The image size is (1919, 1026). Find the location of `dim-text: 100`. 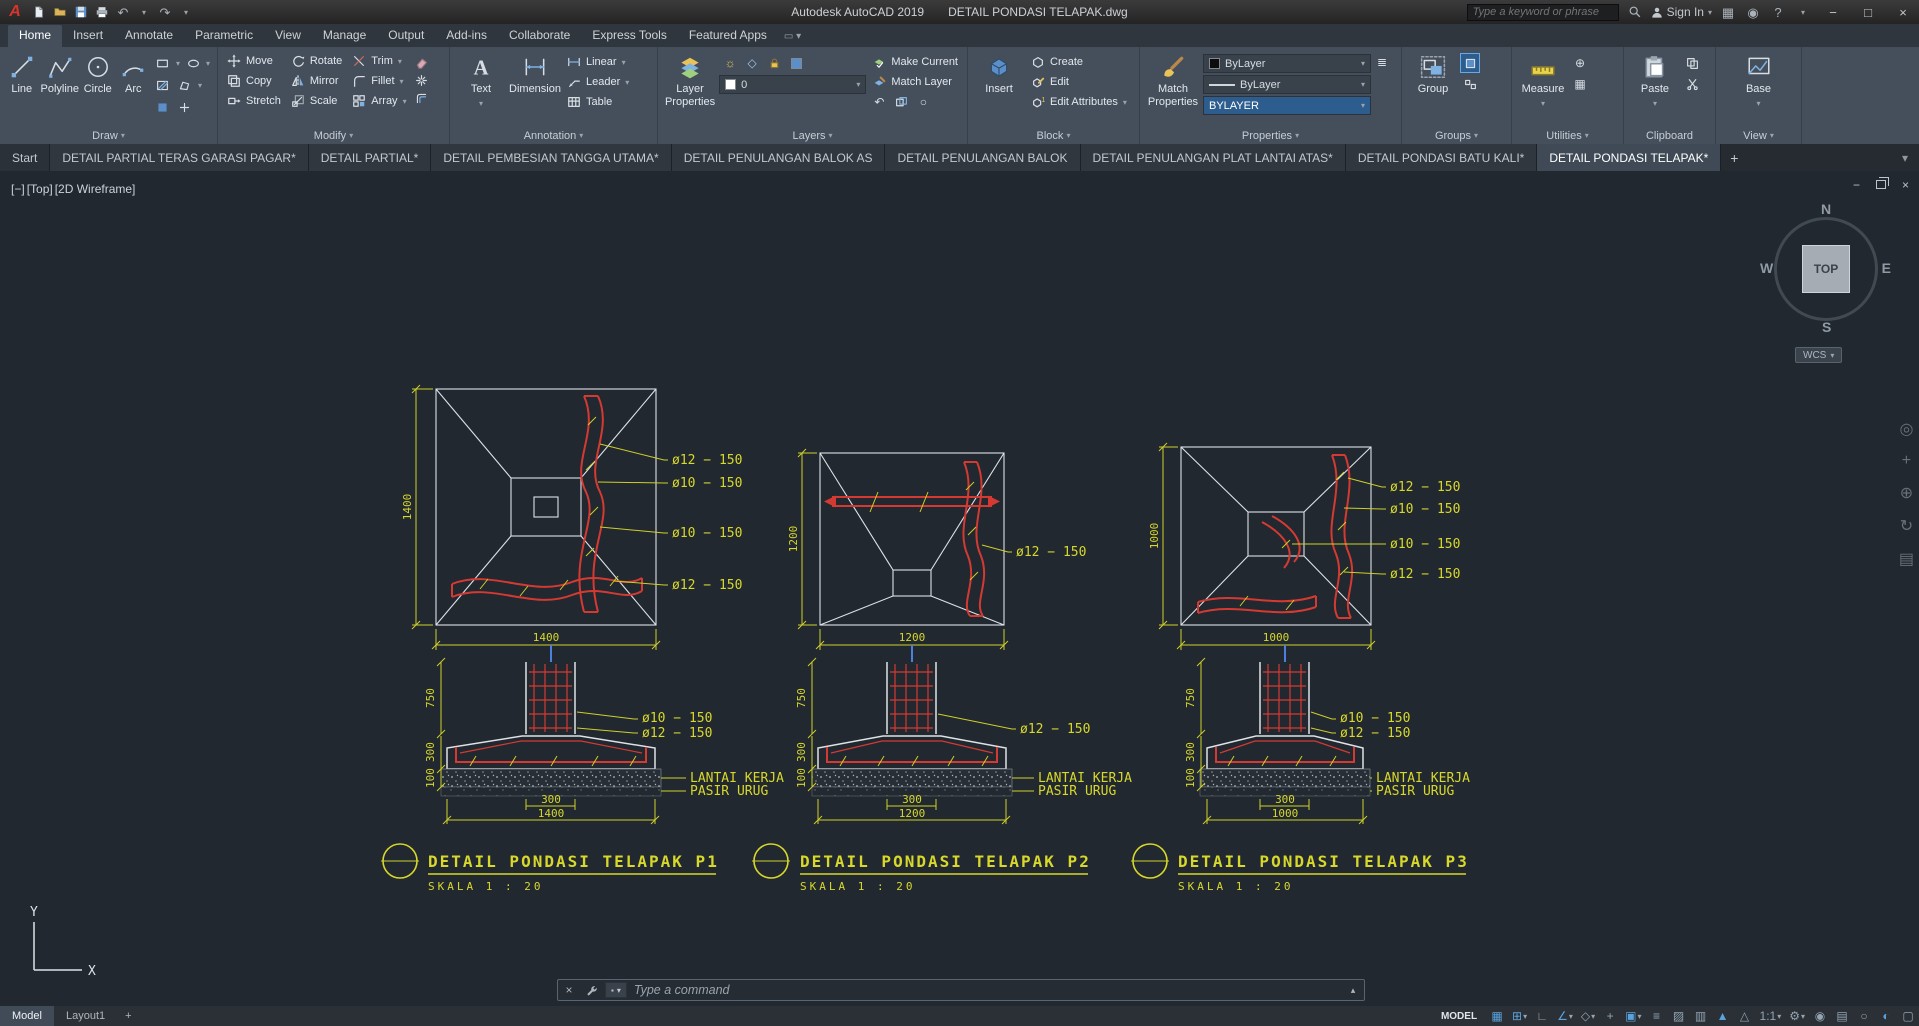

dim-text: 100 is located at coordinates (1190, 778).